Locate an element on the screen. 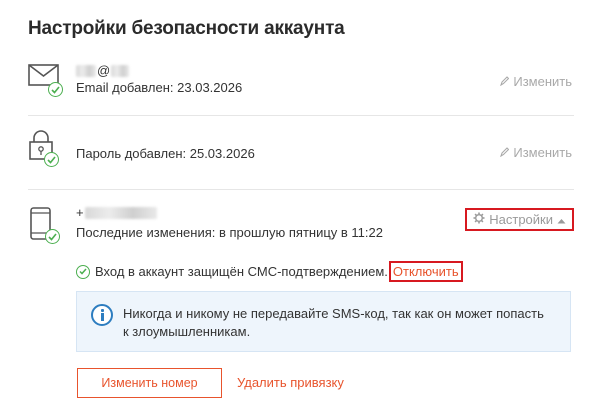 This screenshot has height=411, width=600. page-title: Настройки безопасности аккаунта is located at coordinates (186, 28).